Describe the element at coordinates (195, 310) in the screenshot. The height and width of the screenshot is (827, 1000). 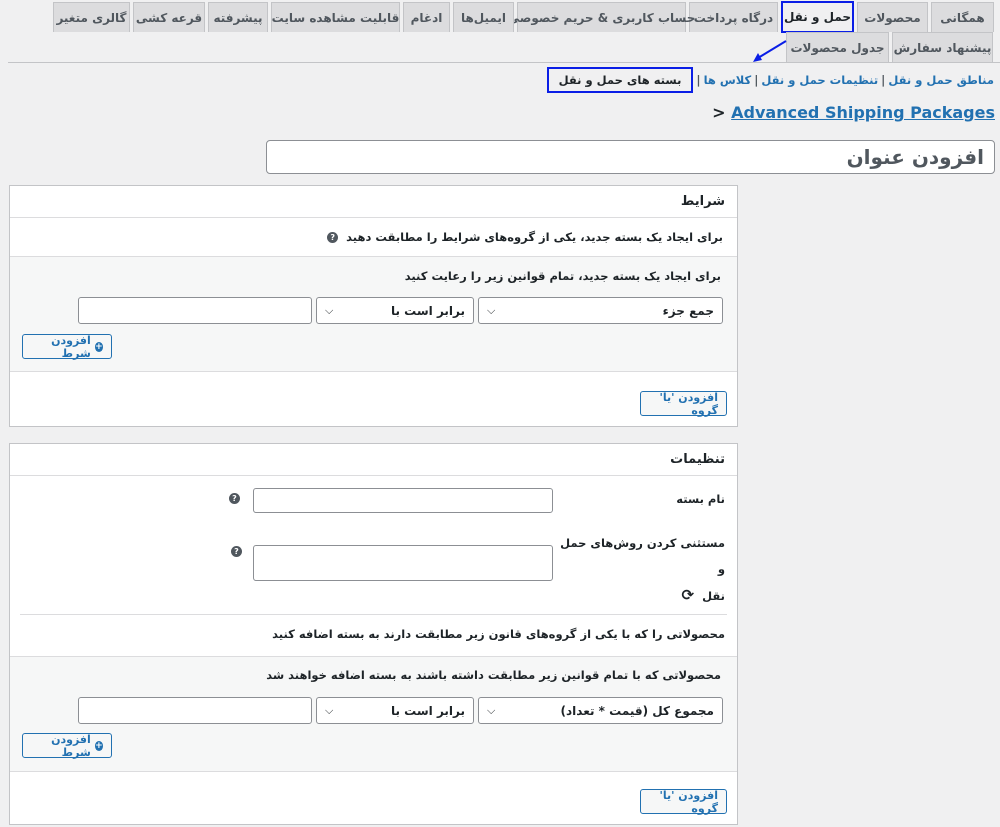
I see `condition-value-input` at that location.